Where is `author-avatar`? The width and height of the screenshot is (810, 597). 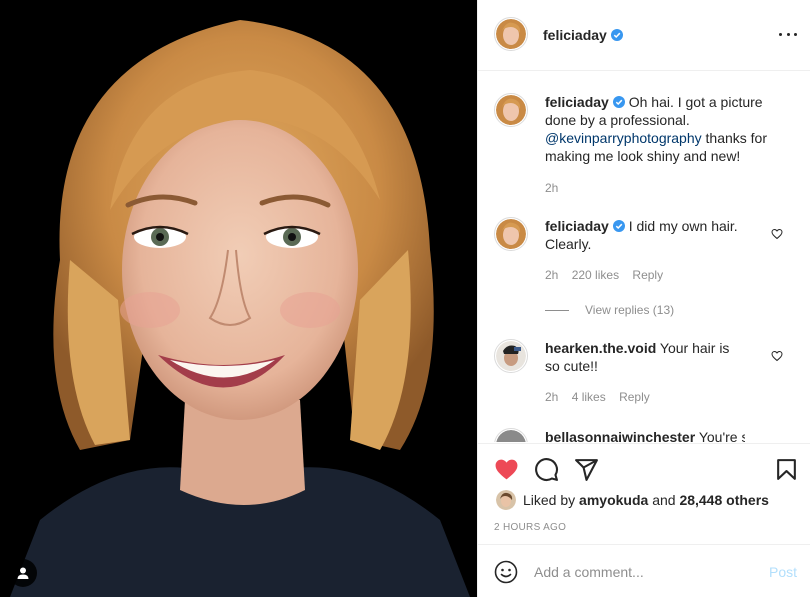
author-avatar is located at coordinates (511, 34).